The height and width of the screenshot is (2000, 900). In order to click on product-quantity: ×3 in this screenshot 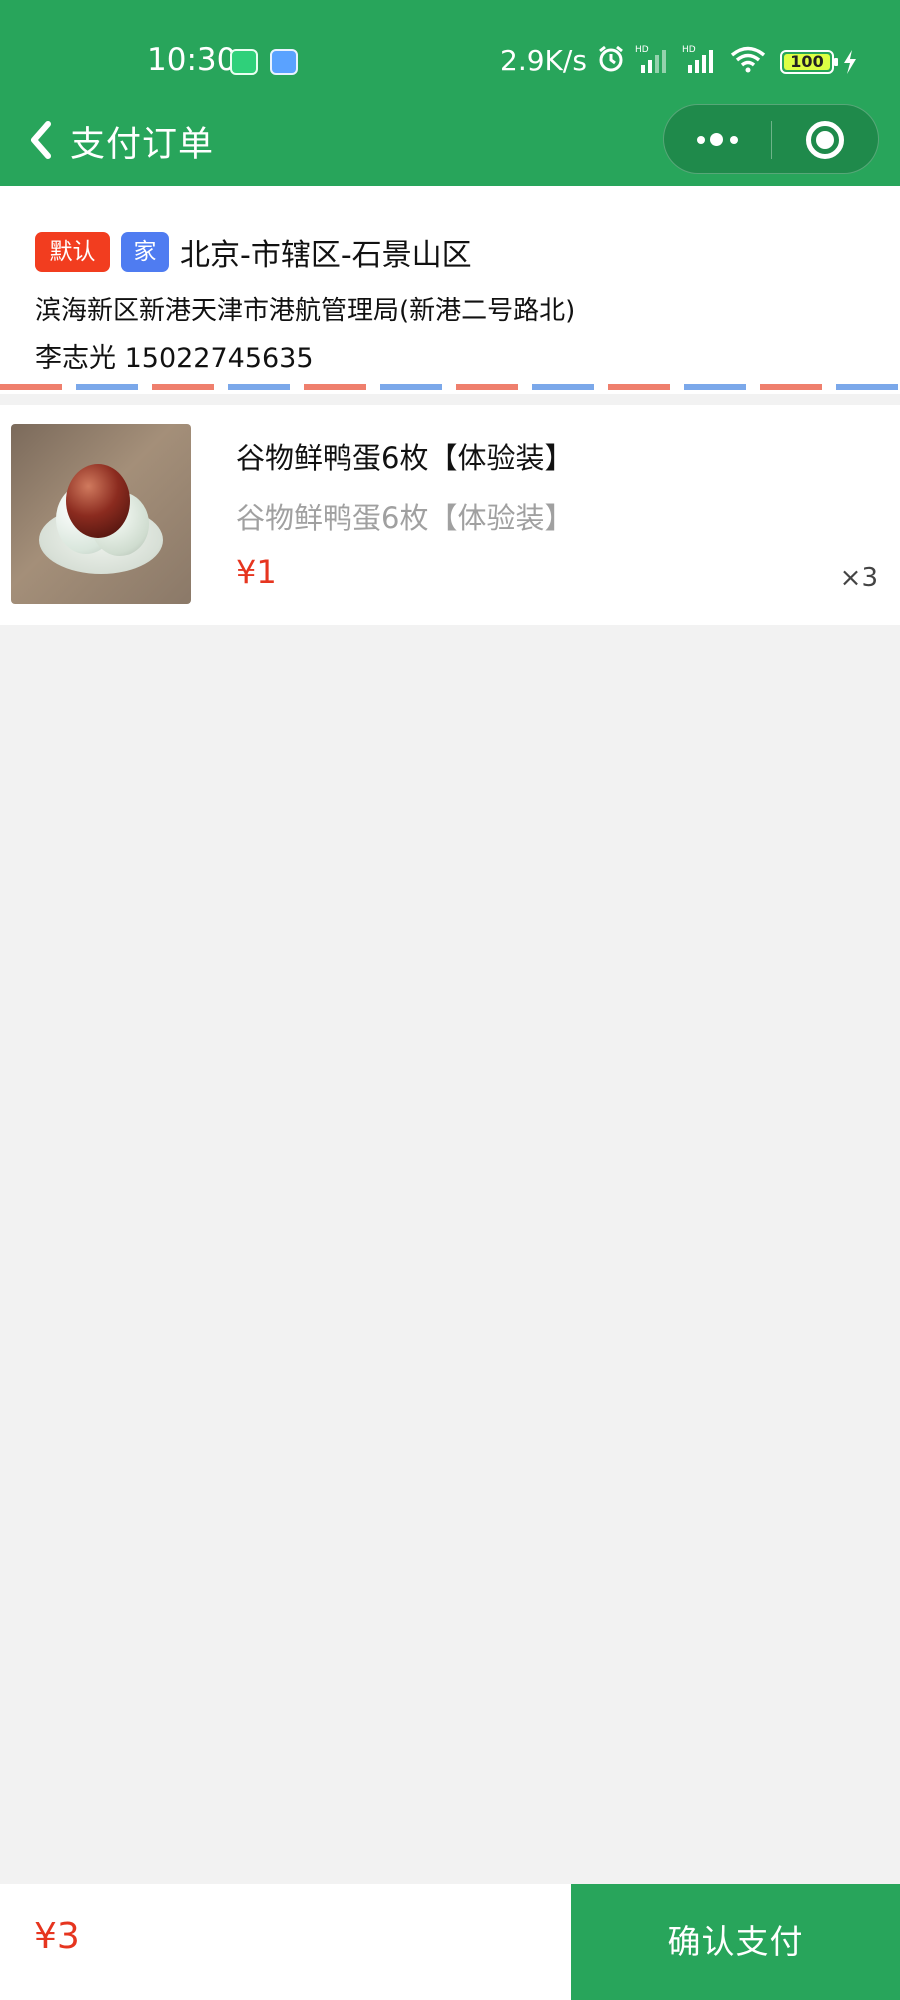, I will do `click(858, 578)`.